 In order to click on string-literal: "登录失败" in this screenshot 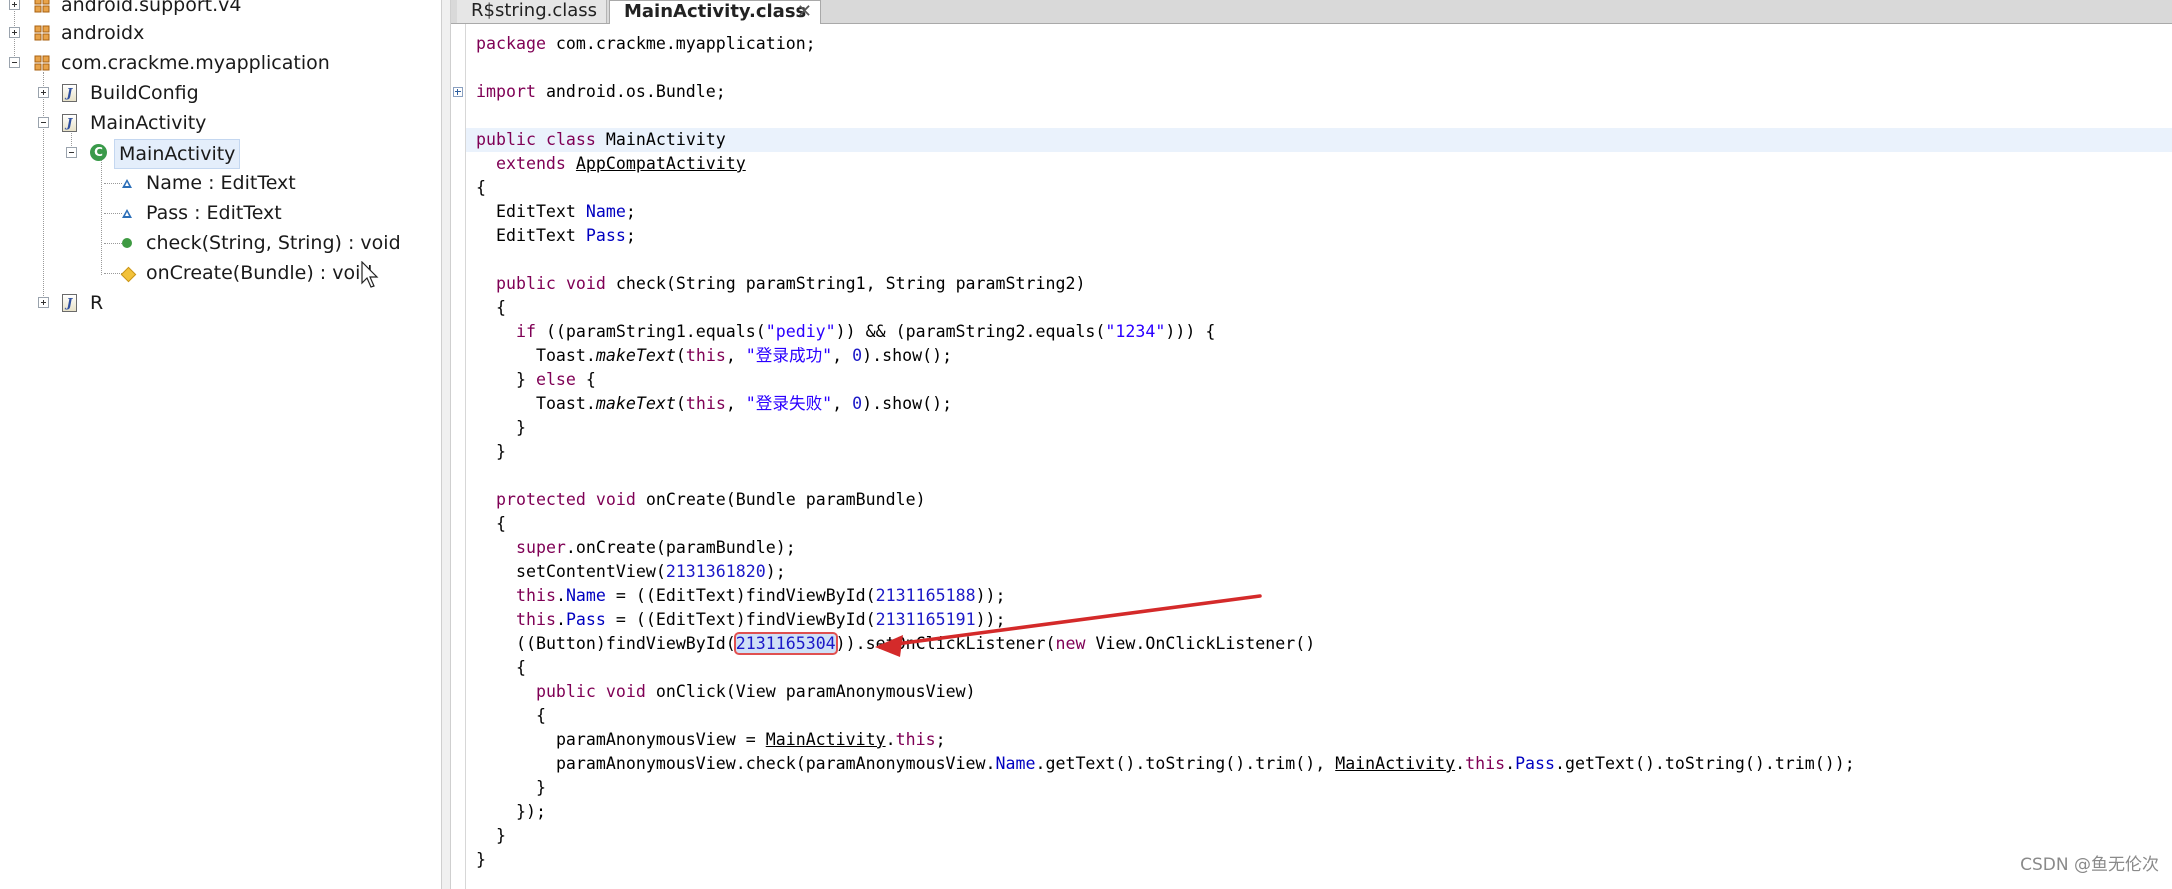, I will do `click(789, 403)`.